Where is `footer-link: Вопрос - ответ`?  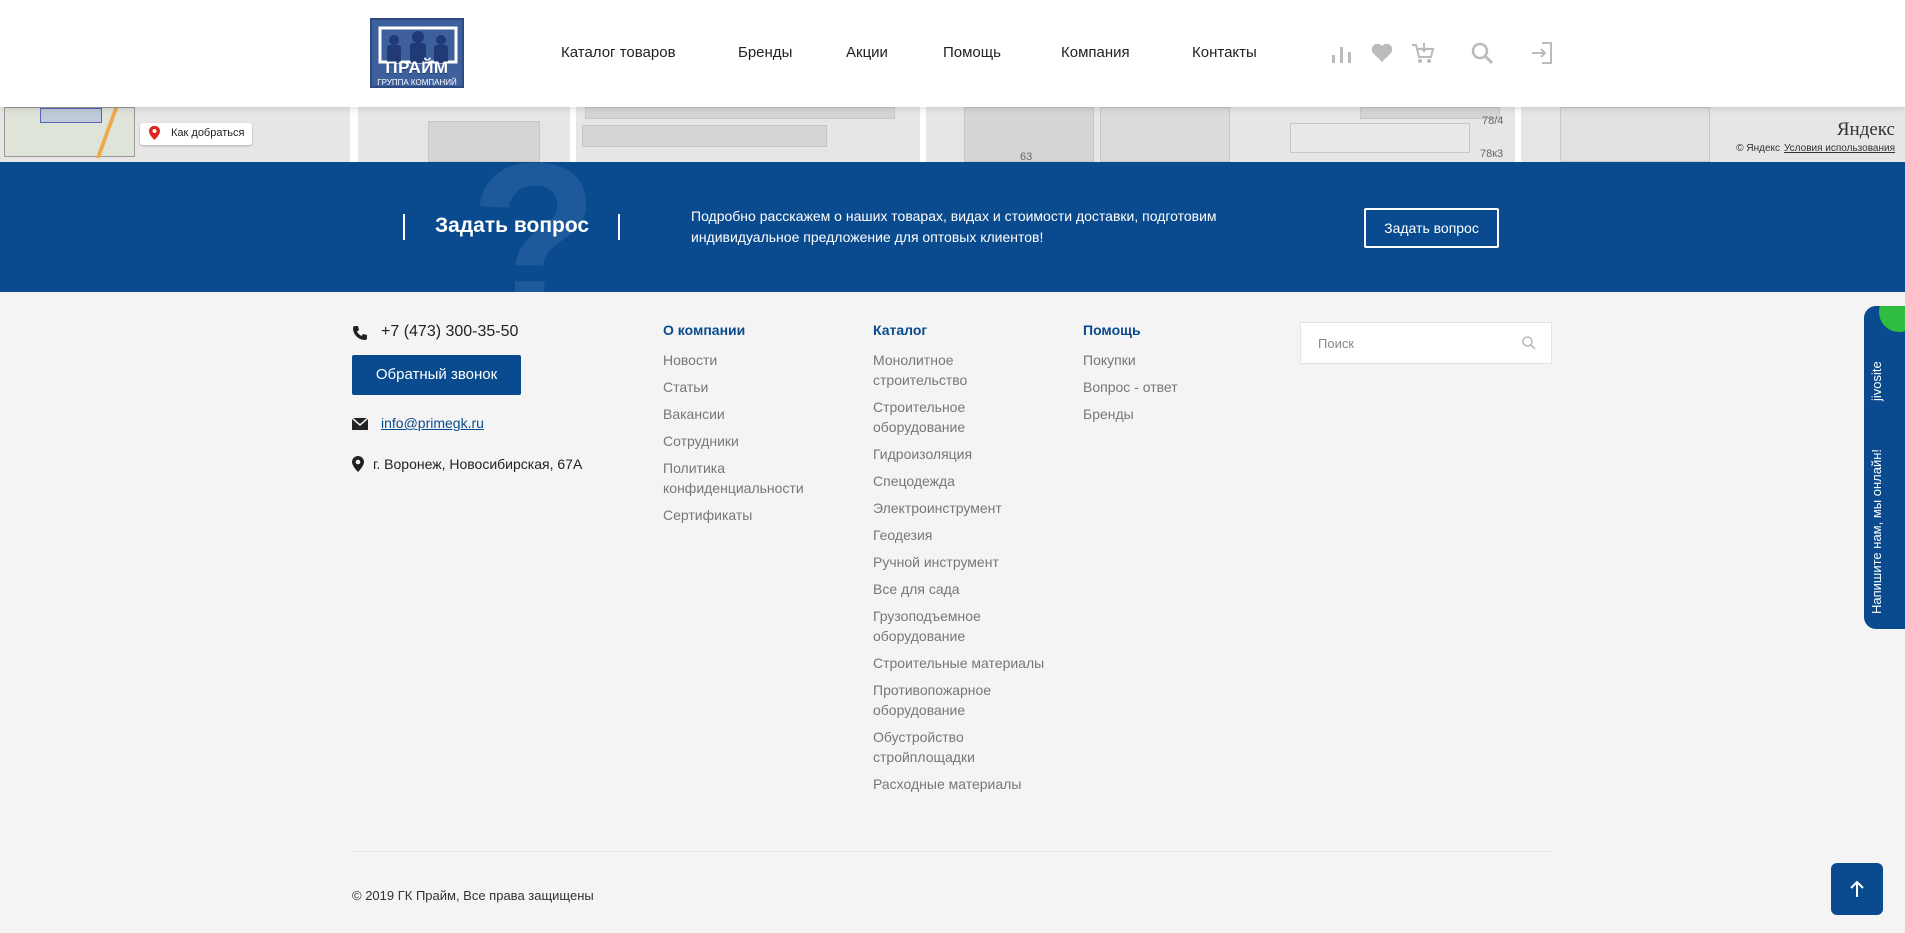 footer-link: Вопрос - ответ is located at coordinates (1168, 387).